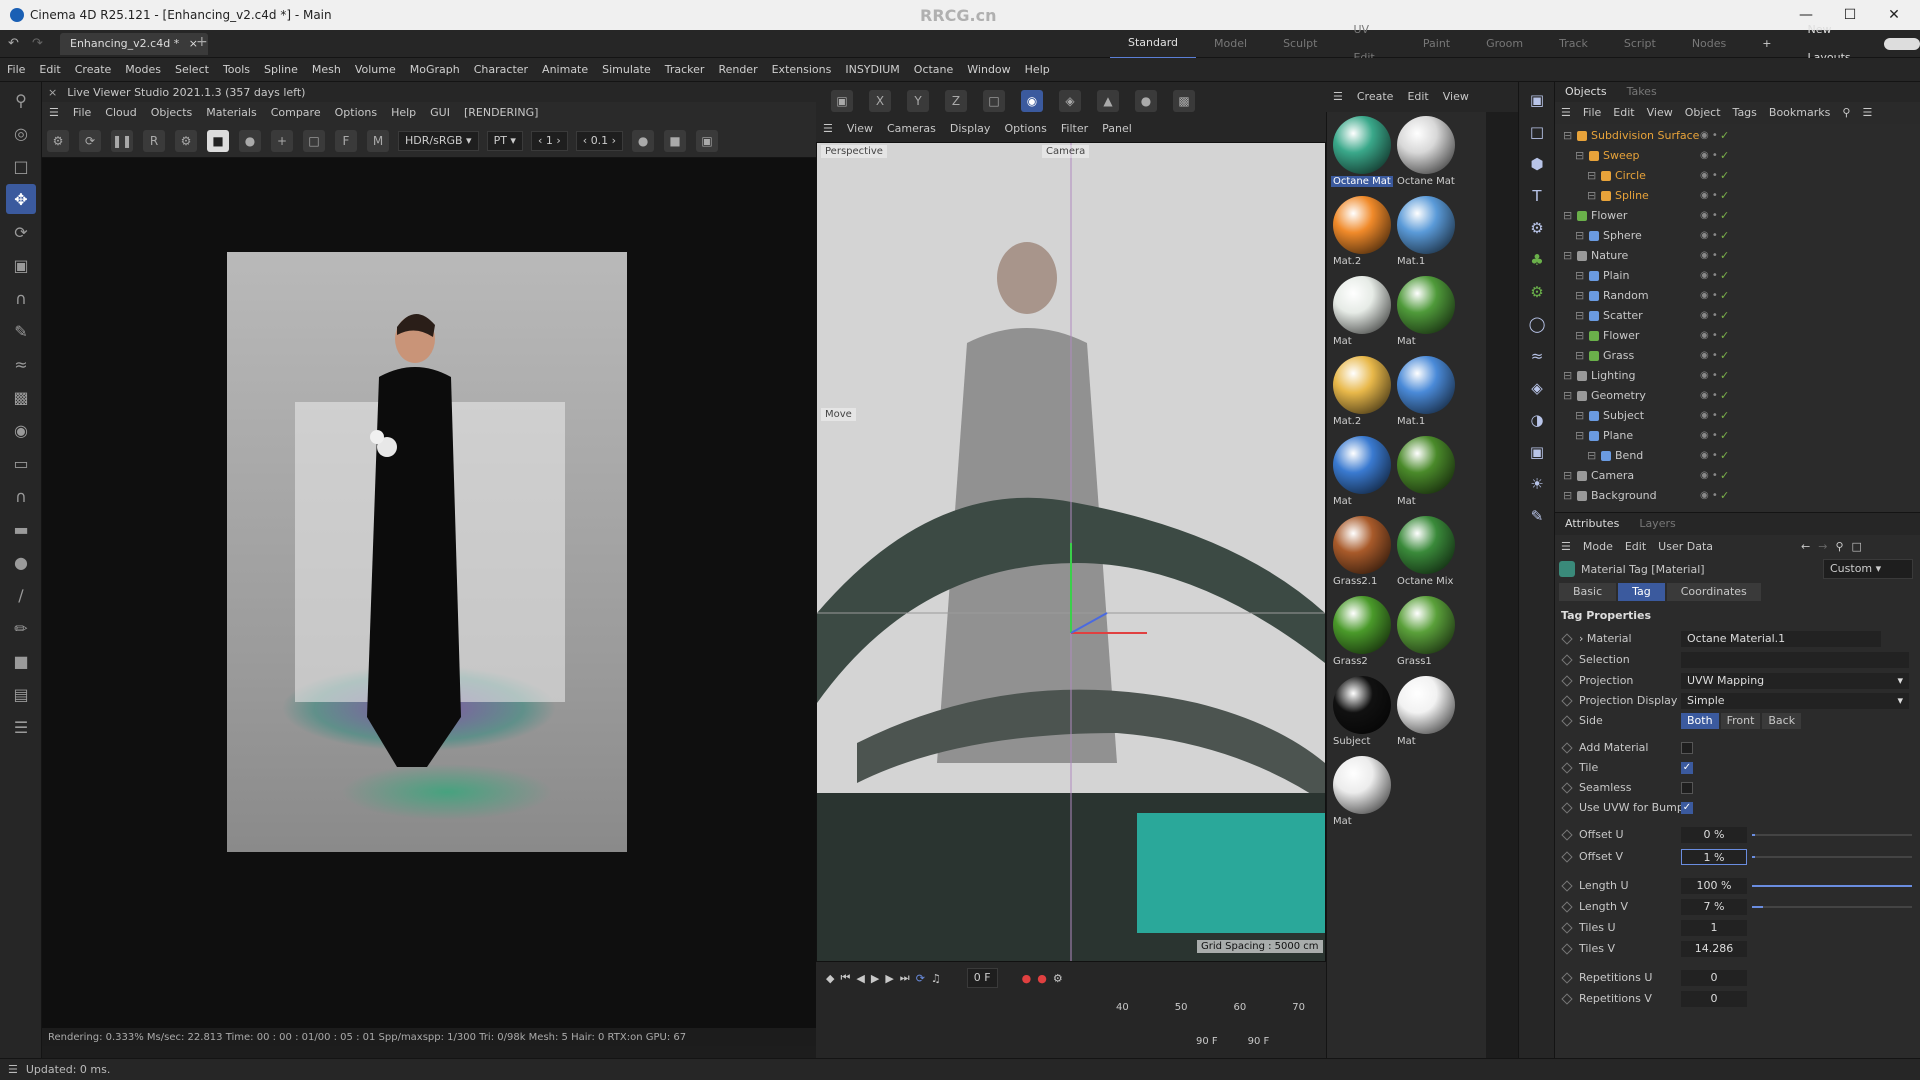 The height and width of the screenshot is (1080, 1920). I want to click on seamless-checkbox, so click(1687, 788).